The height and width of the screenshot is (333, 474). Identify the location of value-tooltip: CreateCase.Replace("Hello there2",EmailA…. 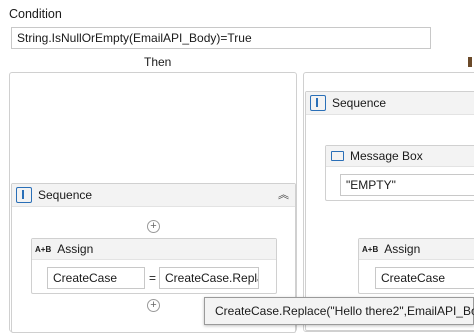
(339, 311).